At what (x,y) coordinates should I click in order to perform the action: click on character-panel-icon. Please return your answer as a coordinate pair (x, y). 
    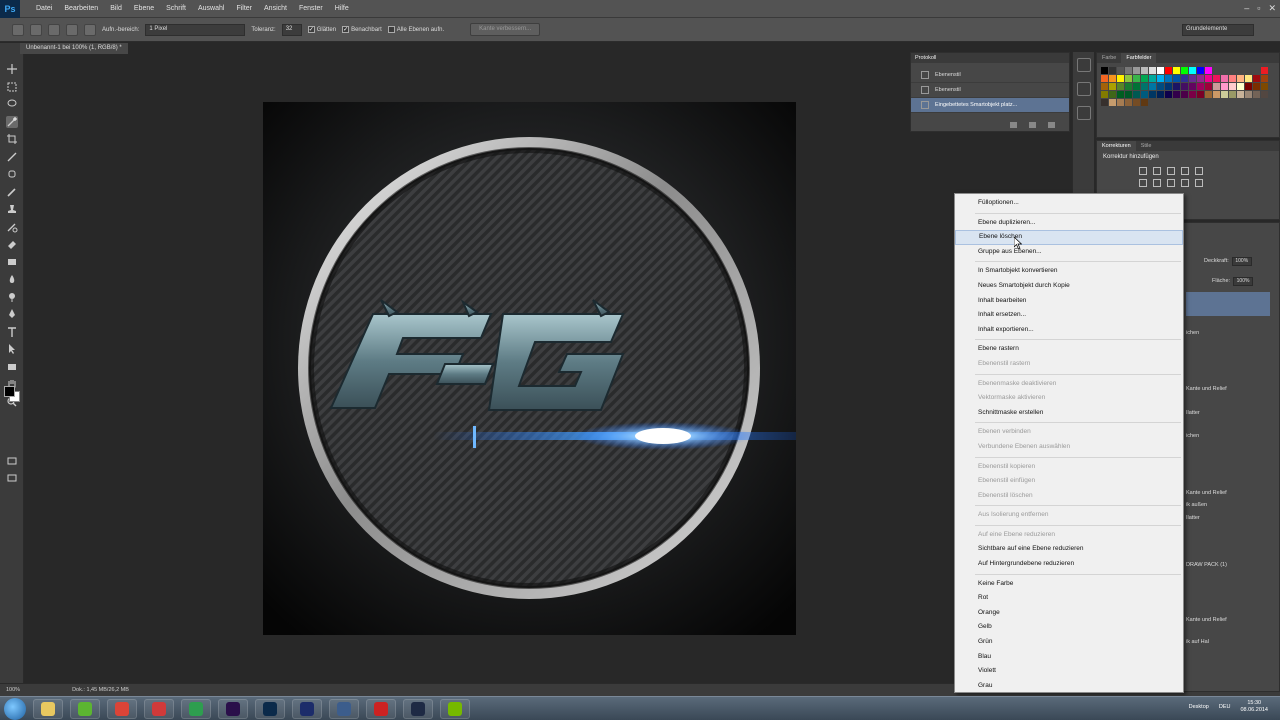
    Looking at the image, I should click on (1083, 89).